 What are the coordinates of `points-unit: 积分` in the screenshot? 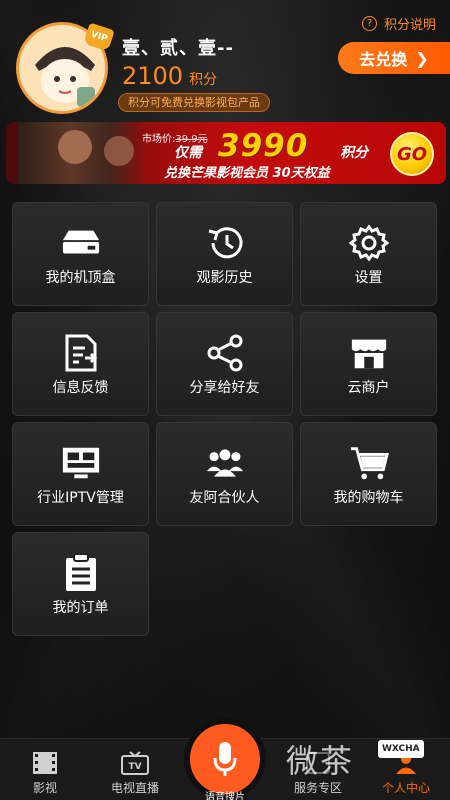 It's located at (203, 80).